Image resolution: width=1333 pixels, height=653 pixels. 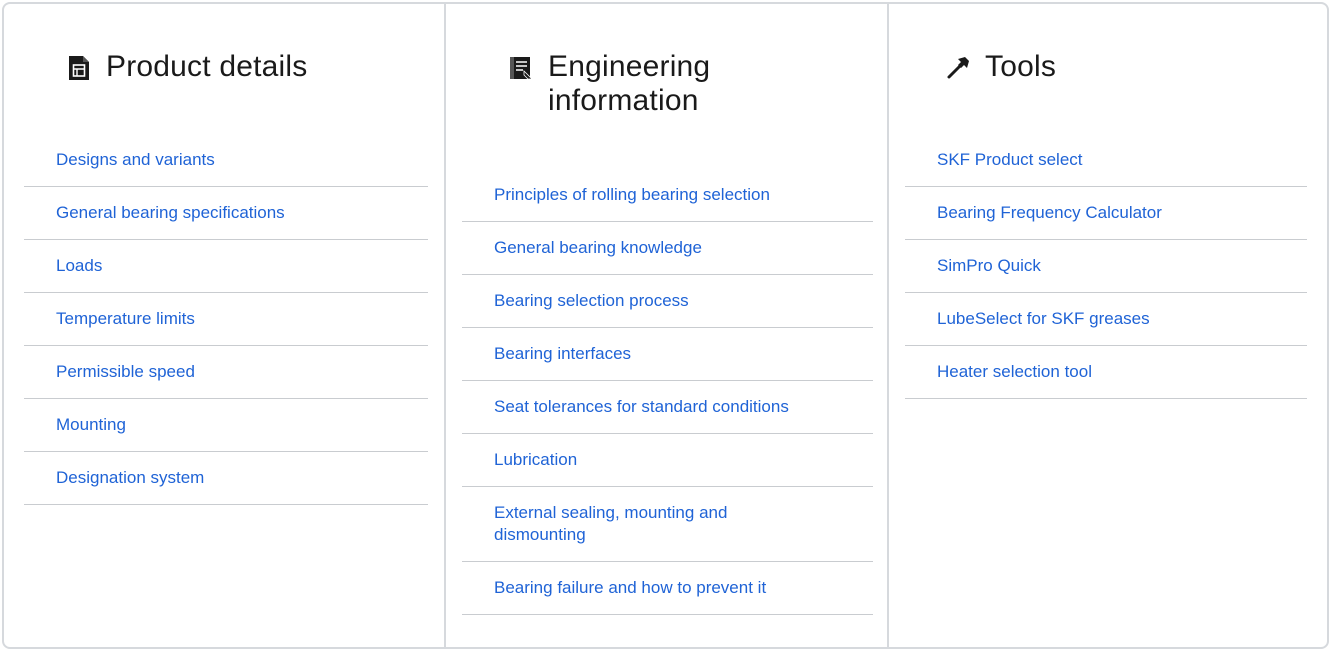 What do you see at coordinates (667, 588) in the screenshot?
I see `link-bearing-failure: Bearing failure and how to prevent it` at bounding box center [667, 588].